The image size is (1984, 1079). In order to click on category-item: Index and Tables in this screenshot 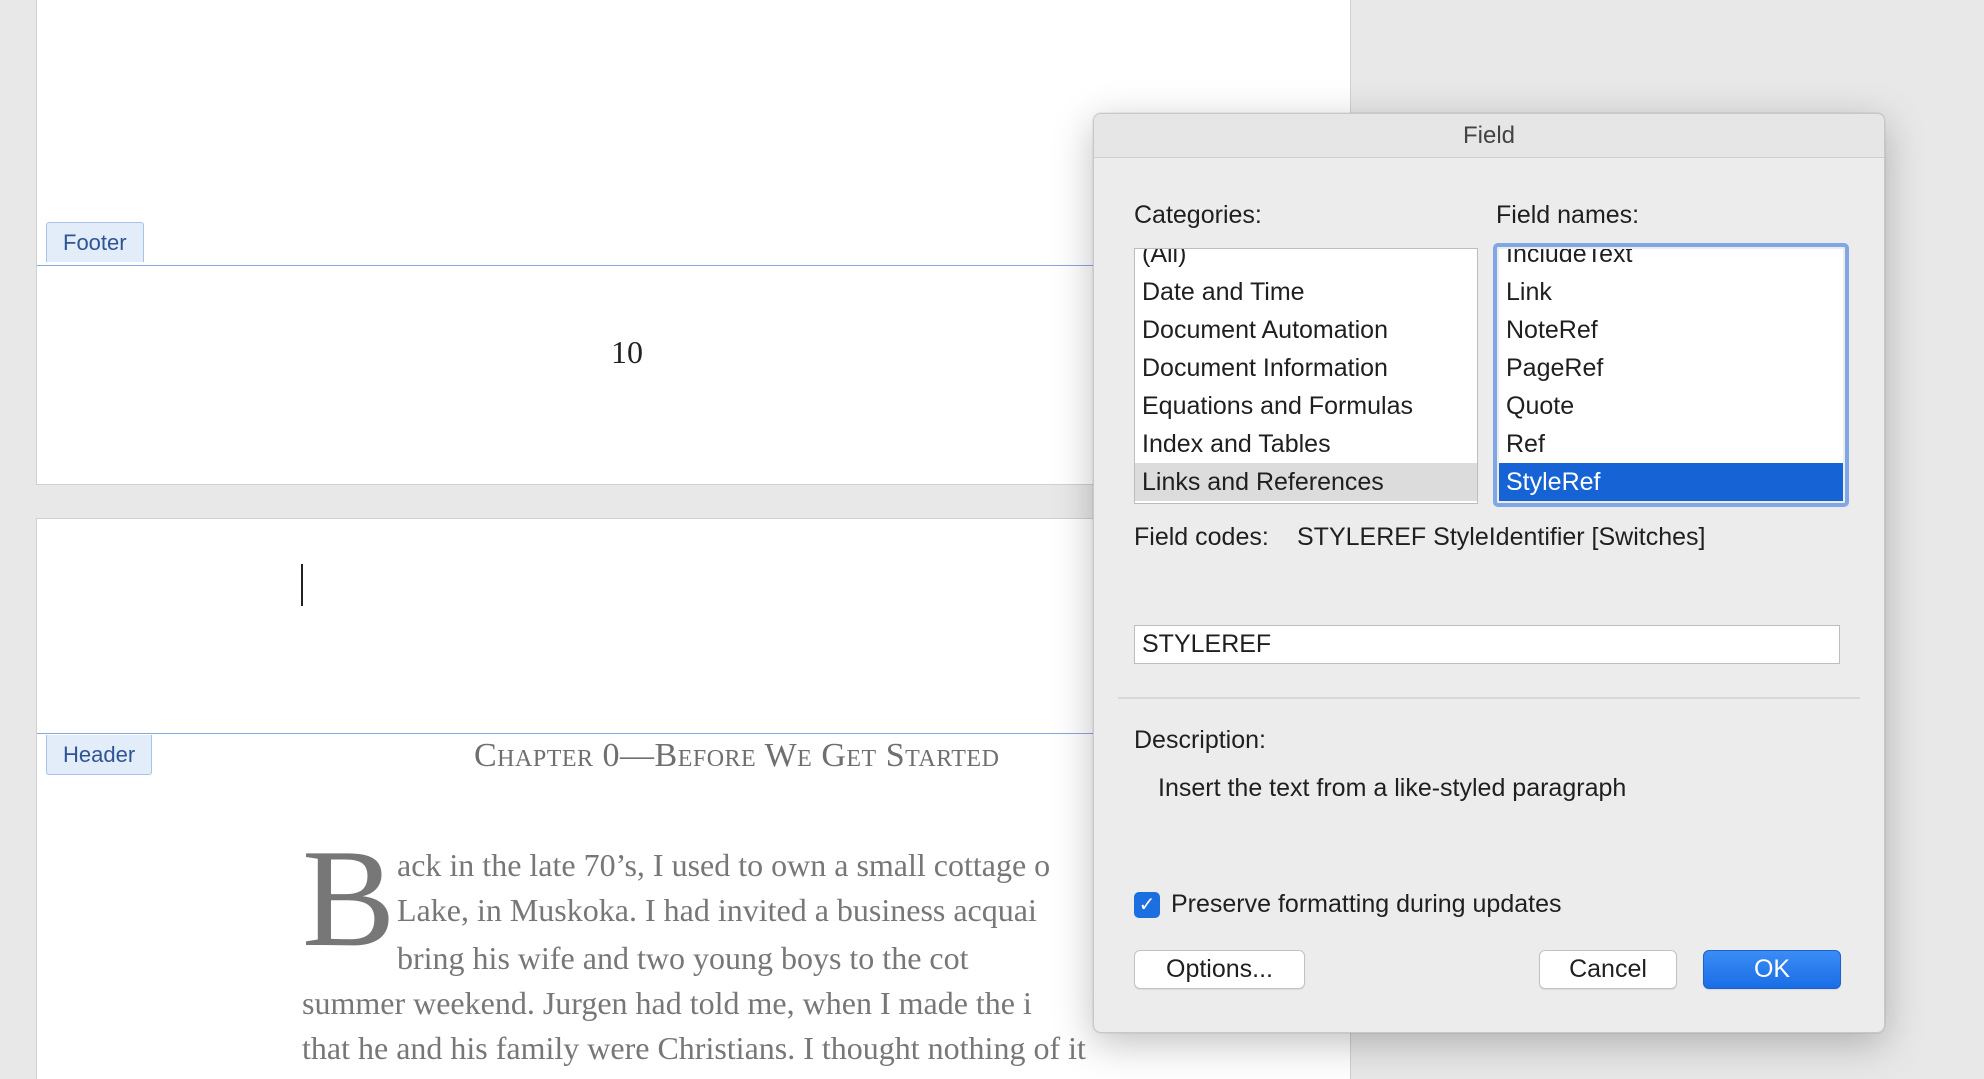, I will do `click(1306, 444)`.